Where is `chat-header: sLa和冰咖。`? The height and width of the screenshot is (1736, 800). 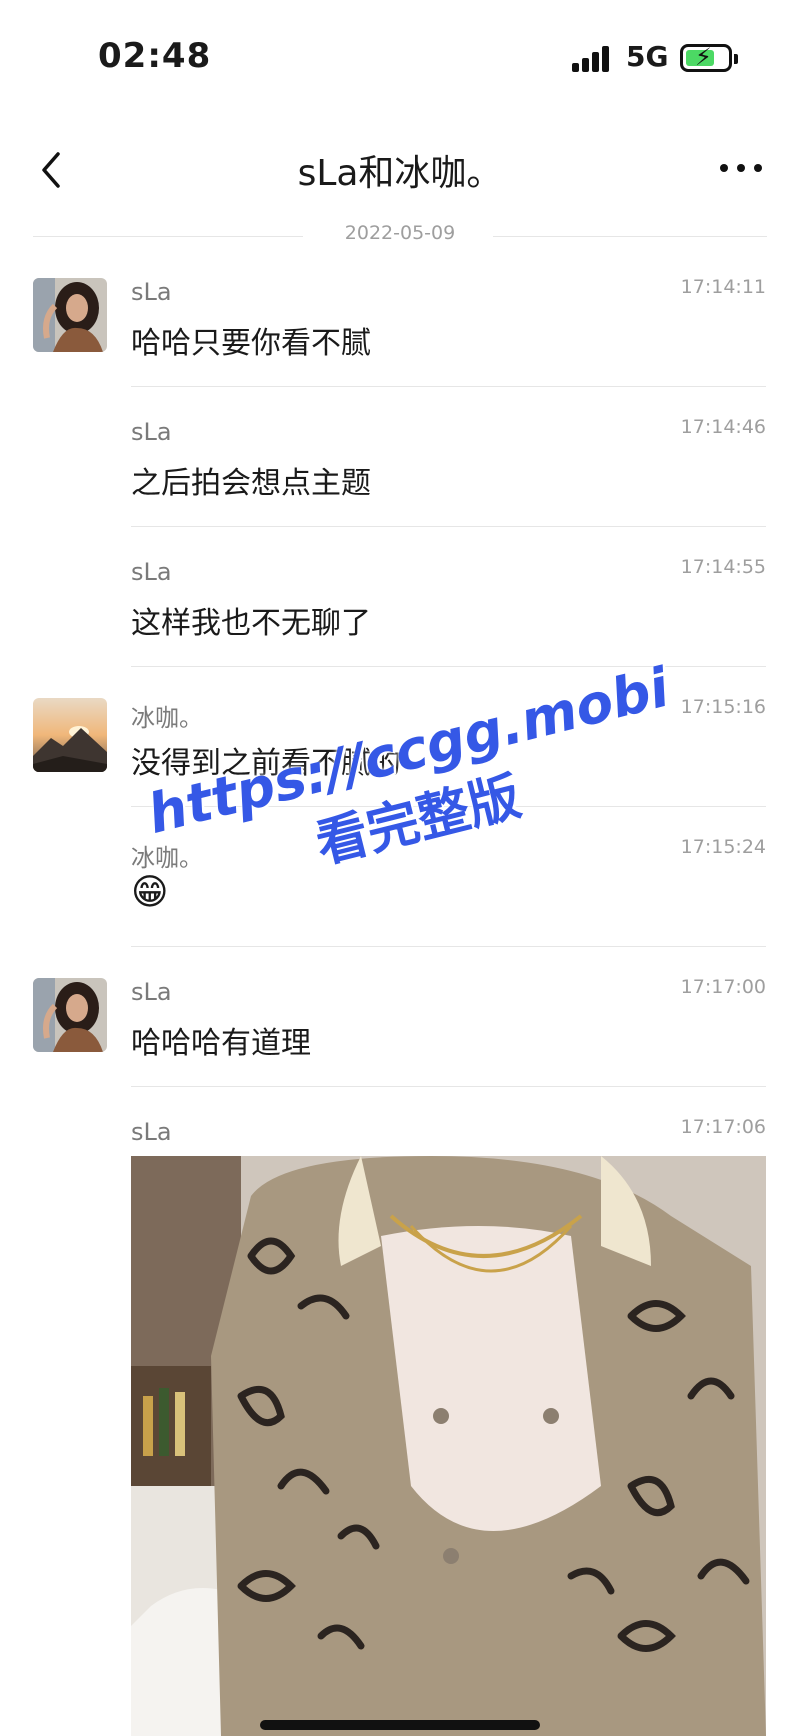 chat-header: sLa和冰咖。 is located at coordinates (400, 170).